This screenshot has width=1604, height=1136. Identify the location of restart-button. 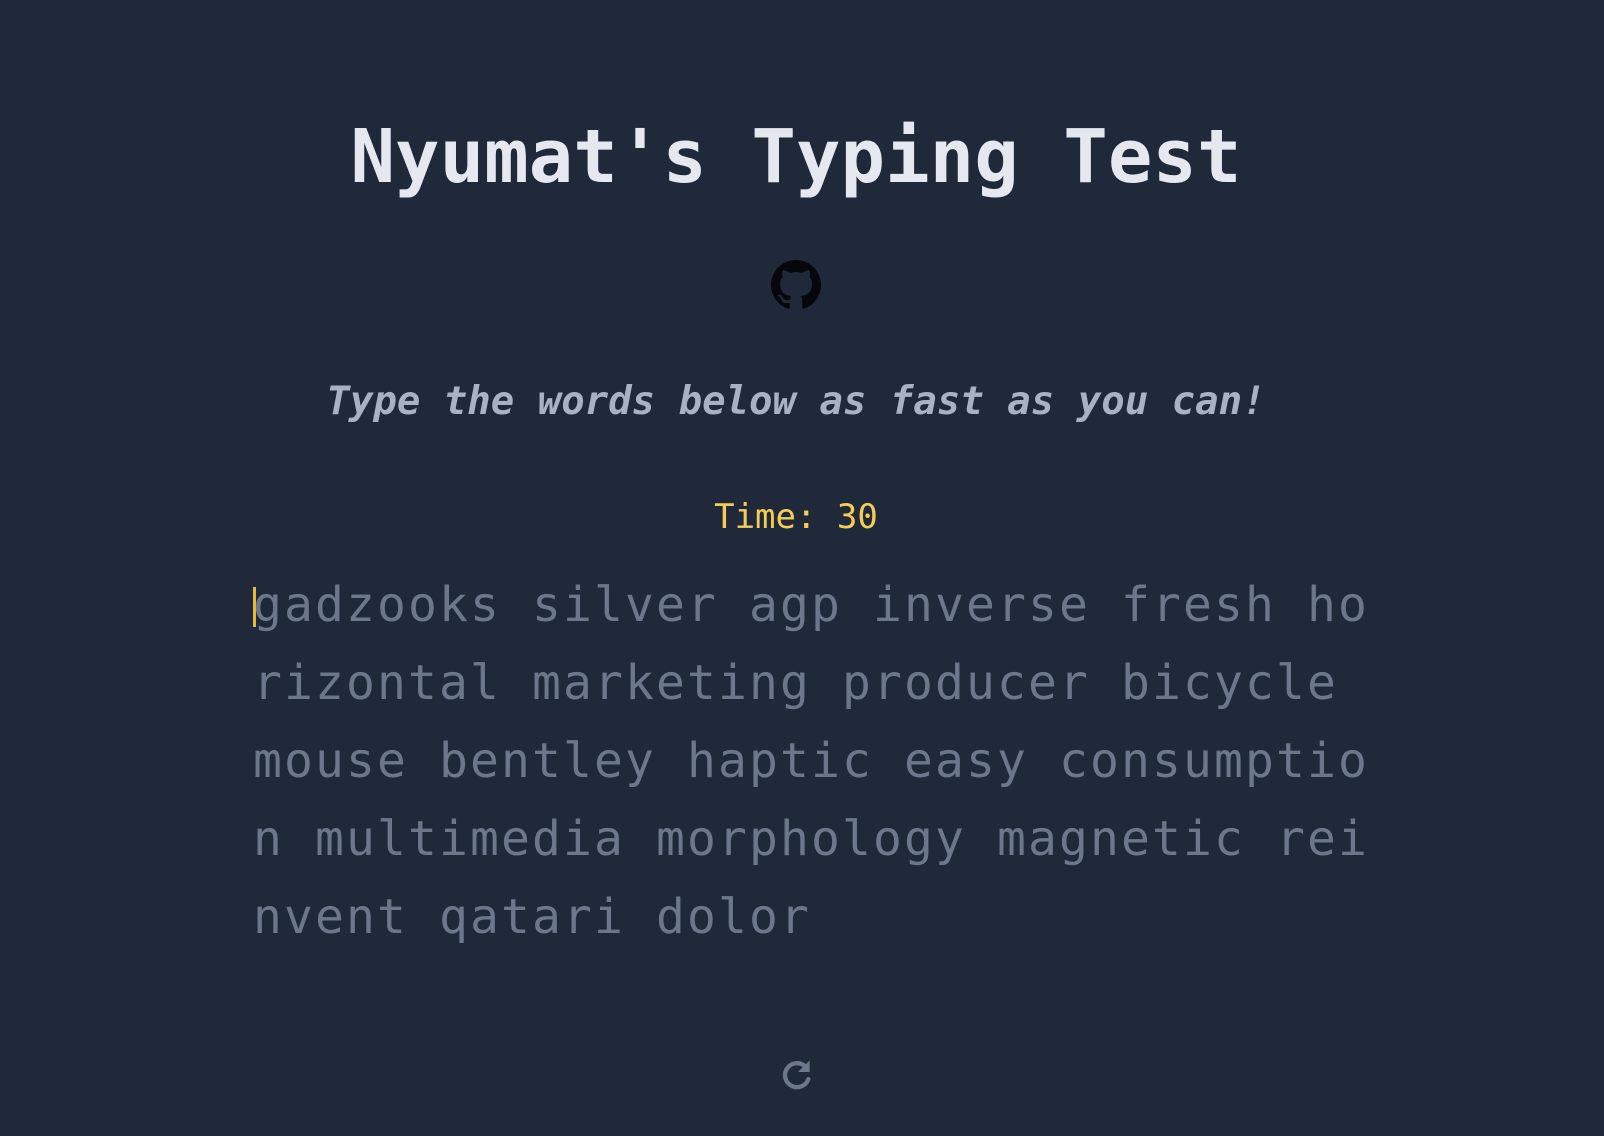
(797, 1075).